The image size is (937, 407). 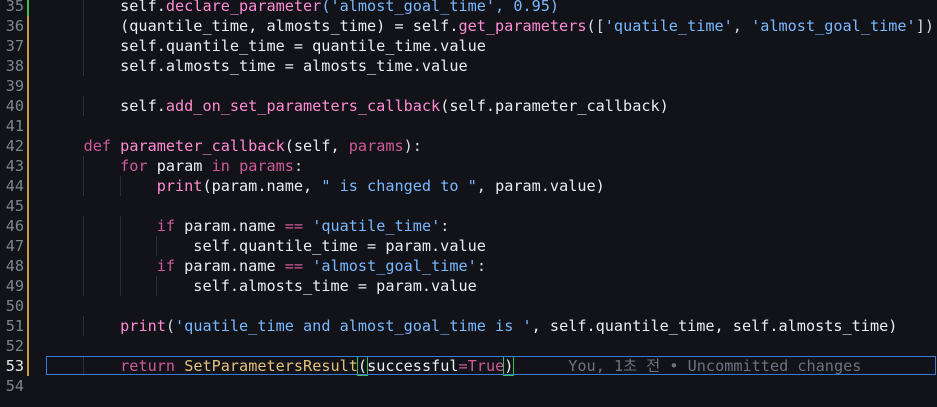 What do you see at coordinates (14, 346) in the screenshot?
I see `line-number: 52` at bounding box center [14, 346].